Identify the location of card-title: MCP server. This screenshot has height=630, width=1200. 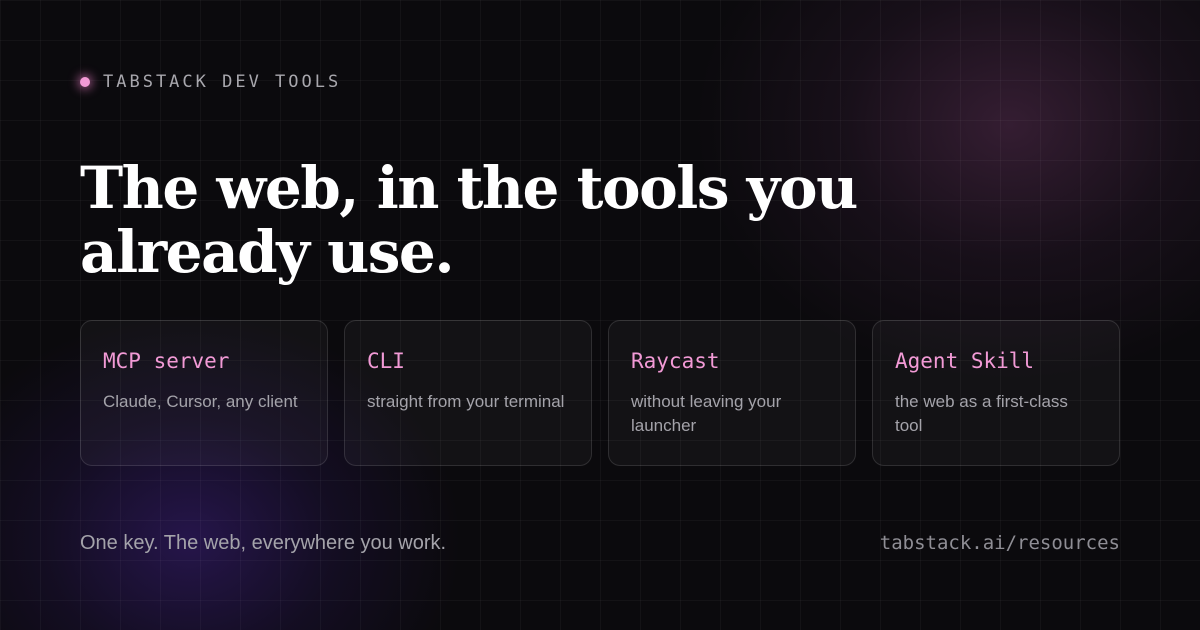
(166, 361).